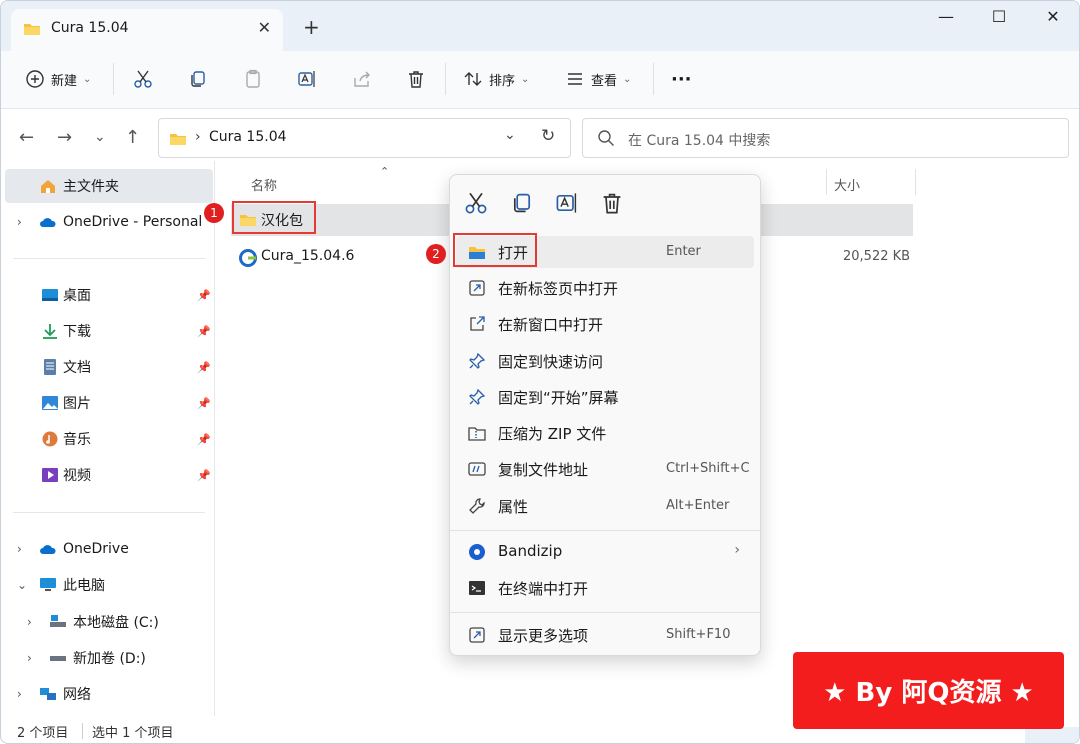  What do you see at coordinates (50, 403) in the screenshot?
I see `pictures-icon` at bounding box center [50, 403].